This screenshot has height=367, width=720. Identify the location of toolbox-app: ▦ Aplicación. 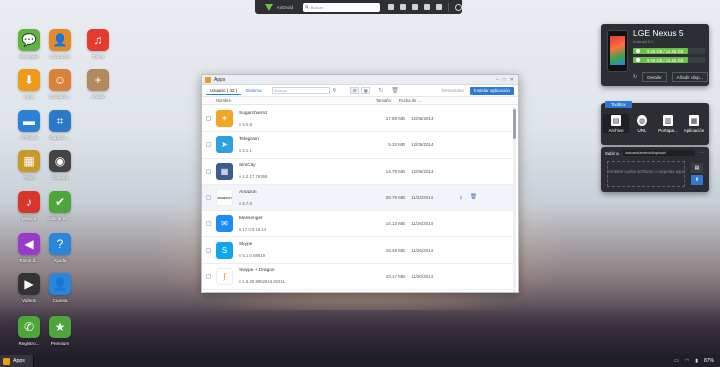
(694, 123).